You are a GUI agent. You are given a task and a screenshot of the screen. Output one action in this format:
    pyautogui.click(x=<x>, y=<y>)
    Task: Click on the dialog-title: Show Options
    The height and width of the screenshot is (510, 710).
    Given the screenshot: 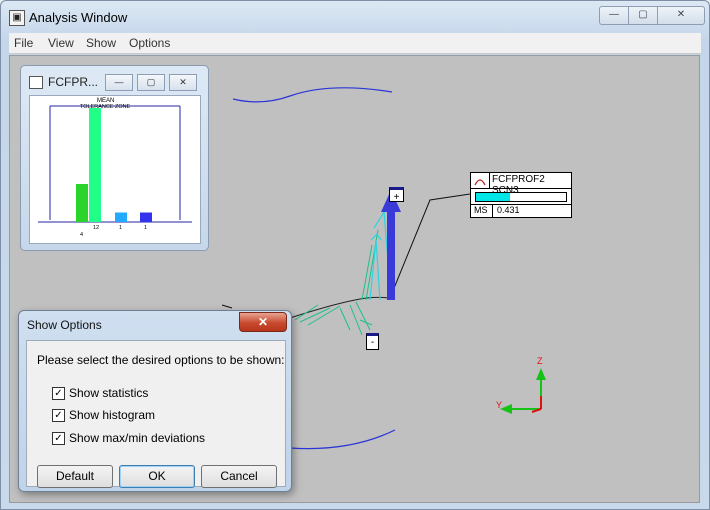 What is the action you would take?
    pyautogui.click(x=64, y=325)
    